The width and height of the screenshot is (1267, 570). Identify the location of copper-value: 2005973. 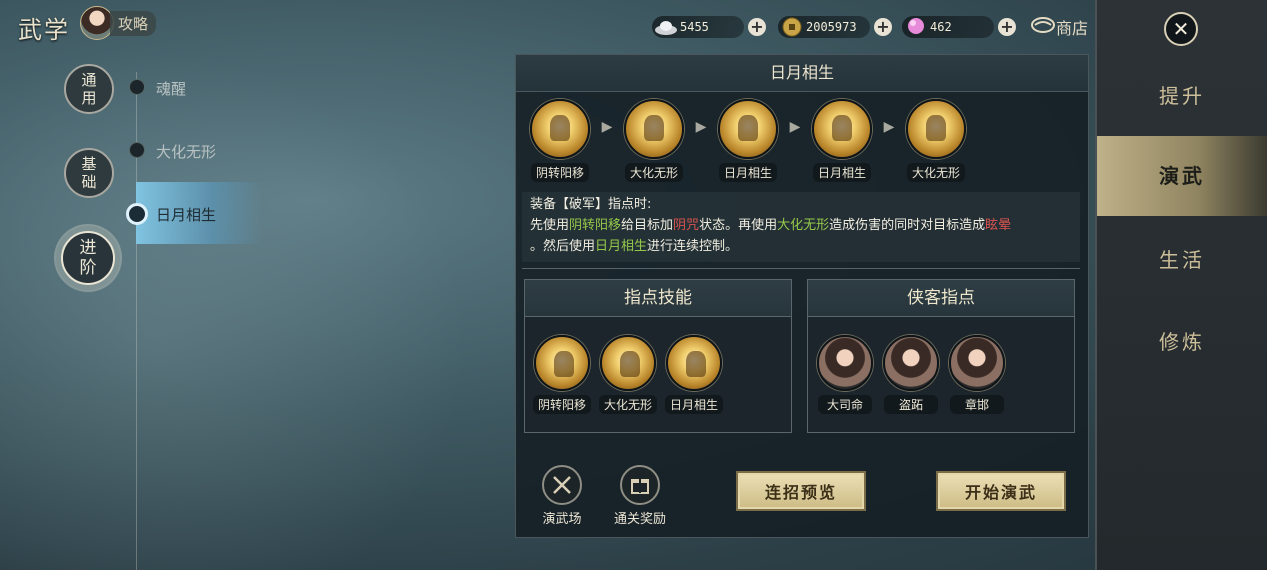
(831, 27).